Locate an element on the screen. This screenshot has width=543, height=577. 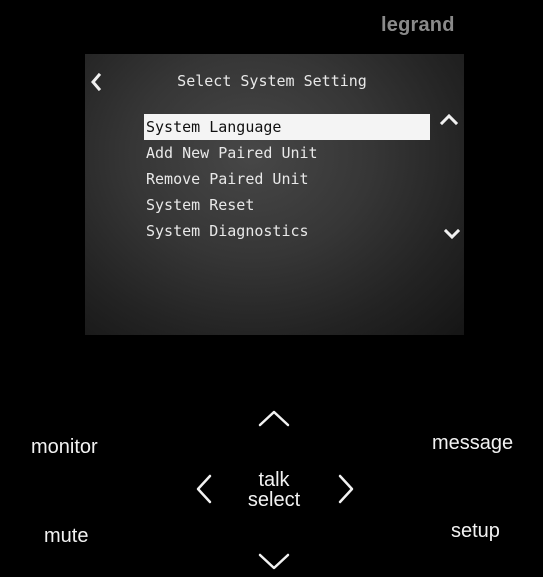
message-button: message is located at coordinates (472, 443).